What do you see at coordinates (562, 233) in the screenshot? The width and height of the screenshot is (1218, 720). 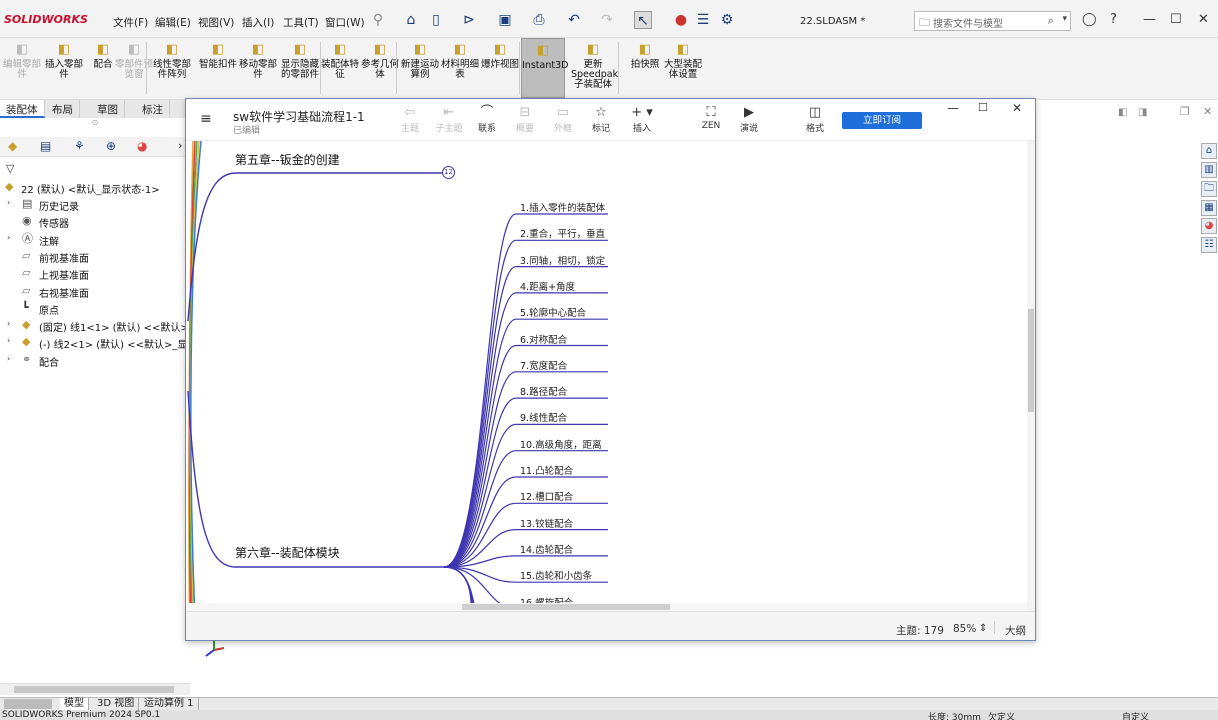 I see `subtopic-node: 2.重合，平行，垂直` at bounding box center [562, 233].